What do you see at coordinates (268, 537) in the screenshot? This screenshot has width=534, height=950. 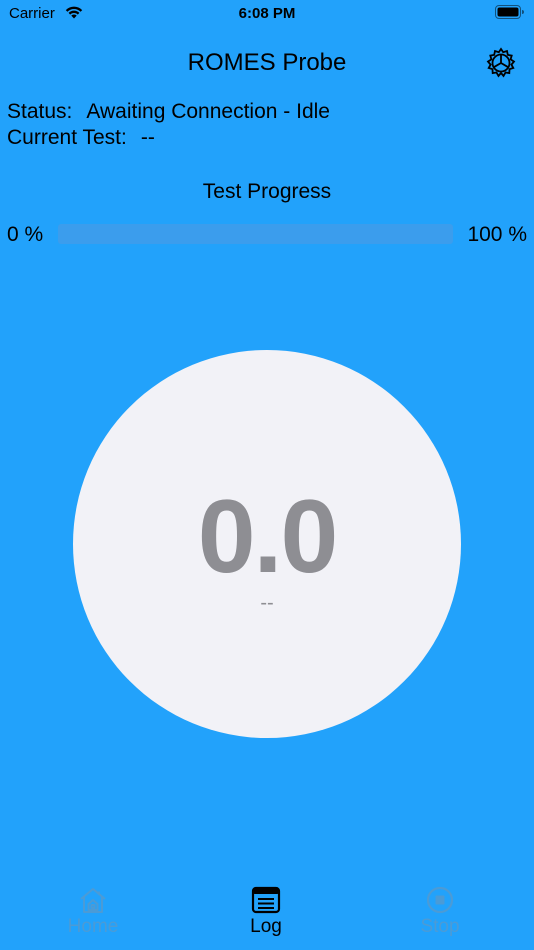 I see `gauge-value: 0.0` at bounding box center [268, 537].